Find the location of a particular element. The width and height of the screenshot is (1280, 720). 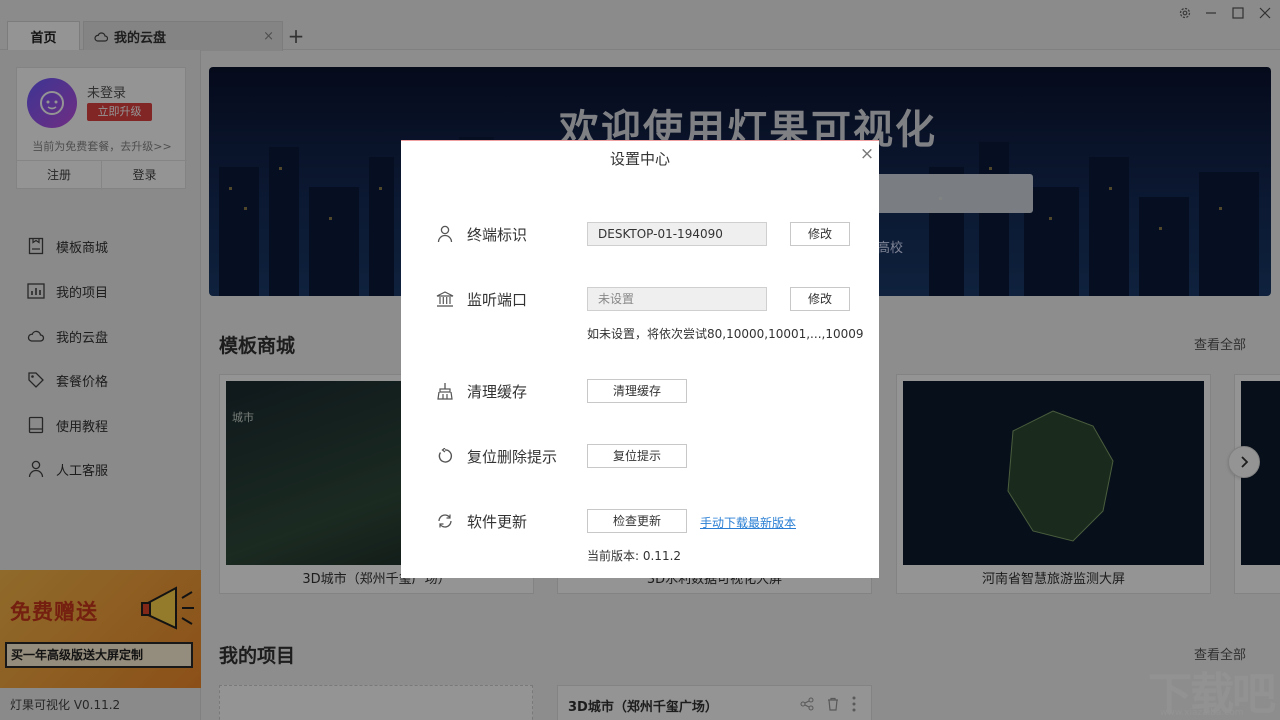

reset-prompt-label: 复位删除提示 is located at coordinates (512, 457).